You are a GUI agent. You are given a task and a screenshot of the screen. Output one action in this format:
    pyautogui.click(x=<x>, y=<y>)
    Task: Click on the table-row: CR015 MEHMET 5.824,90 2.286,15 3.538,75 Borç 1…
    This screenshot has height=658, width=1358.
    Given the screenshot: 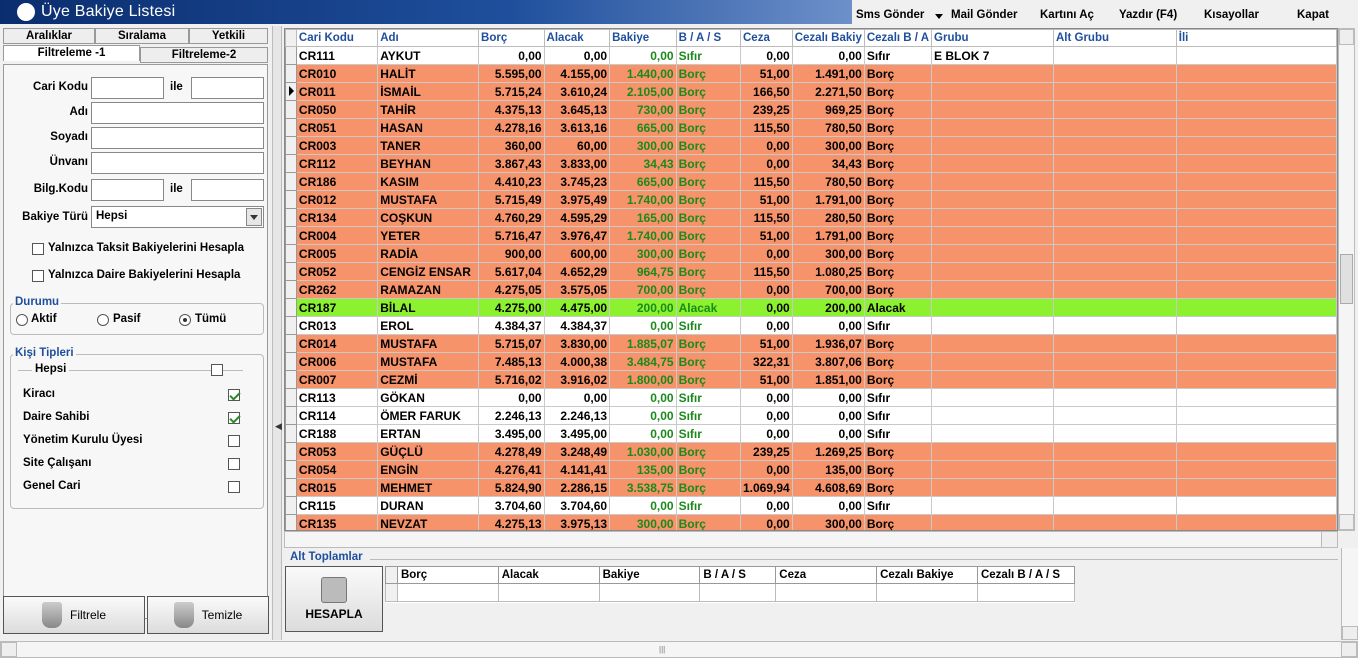 What is the action you would take?
    pyautogui.click(x=811, y=487)
    